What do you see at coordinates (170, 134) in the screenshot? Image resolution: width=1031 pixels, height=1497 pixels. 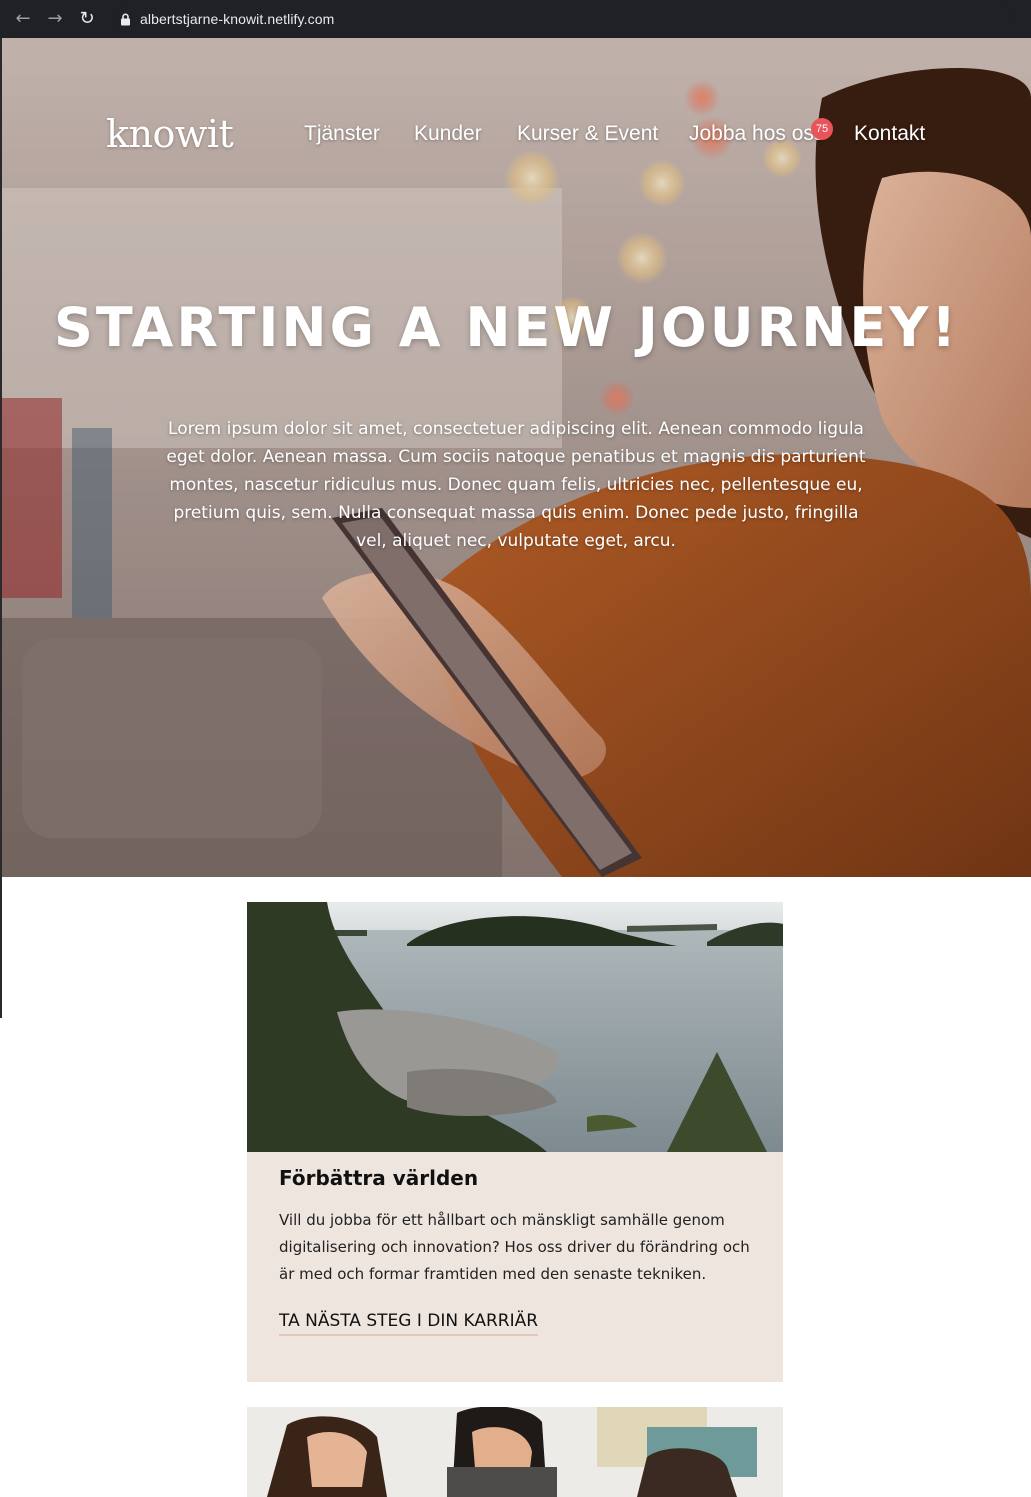 I see `knowit-logo: knowit` at bounding box center [170, 134].